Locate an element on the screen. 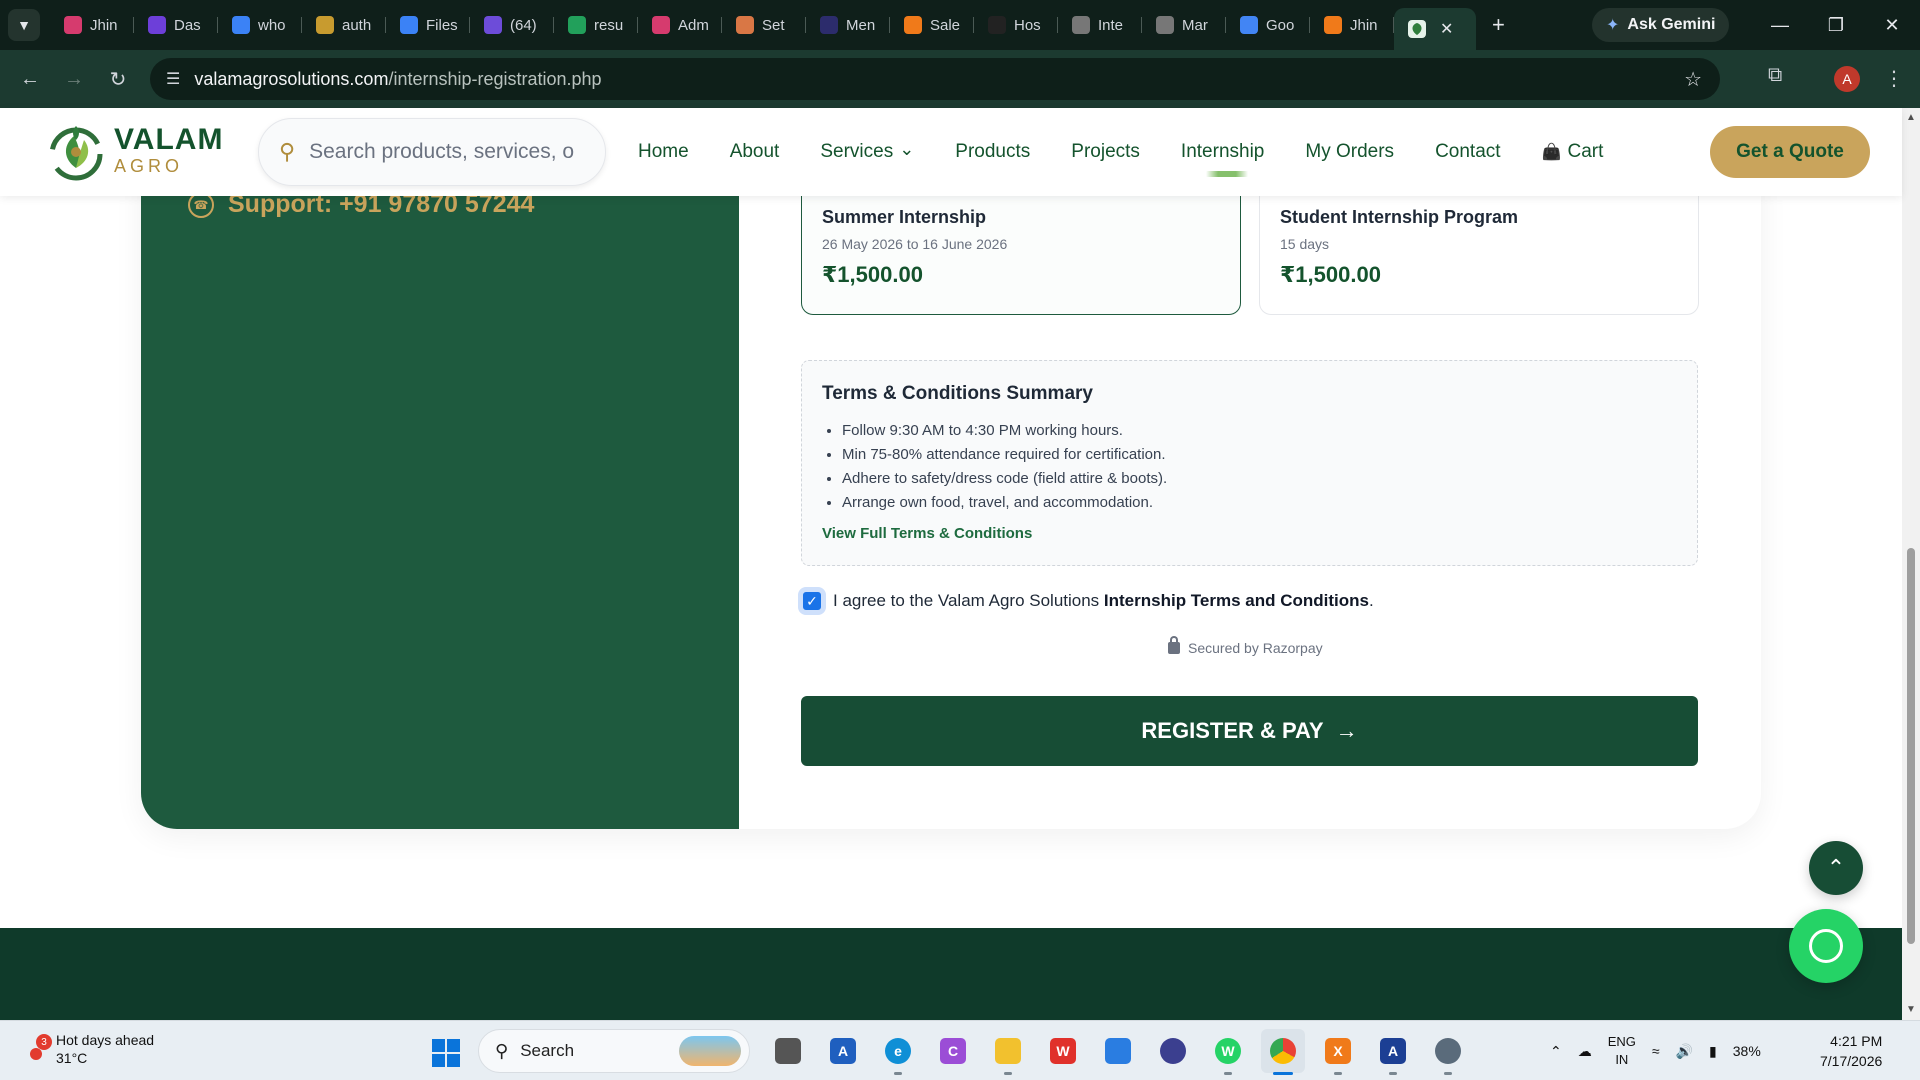 The image size is (1920, 1080). browser-tab: Inte is located at coordinates (1100, 25).